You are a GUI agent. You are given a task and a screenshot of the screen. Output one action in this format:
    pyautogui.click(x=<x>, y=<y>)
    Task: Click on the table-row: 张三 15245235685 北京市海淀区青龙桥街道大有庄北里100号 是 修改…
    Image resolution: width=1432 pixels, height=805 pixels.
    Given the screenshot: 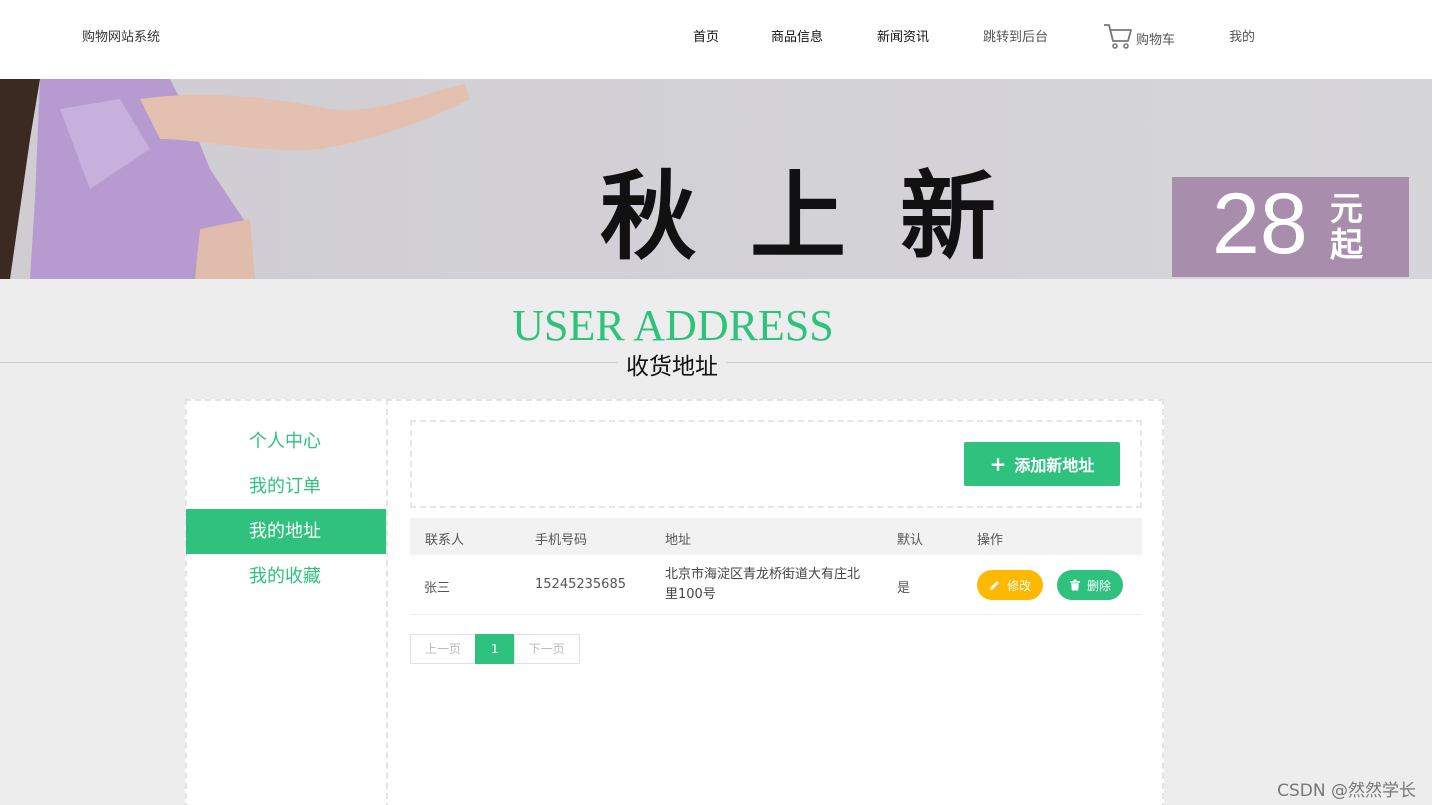 What is the action you would take?
    pyautogui.click(x=776, y=585)
    